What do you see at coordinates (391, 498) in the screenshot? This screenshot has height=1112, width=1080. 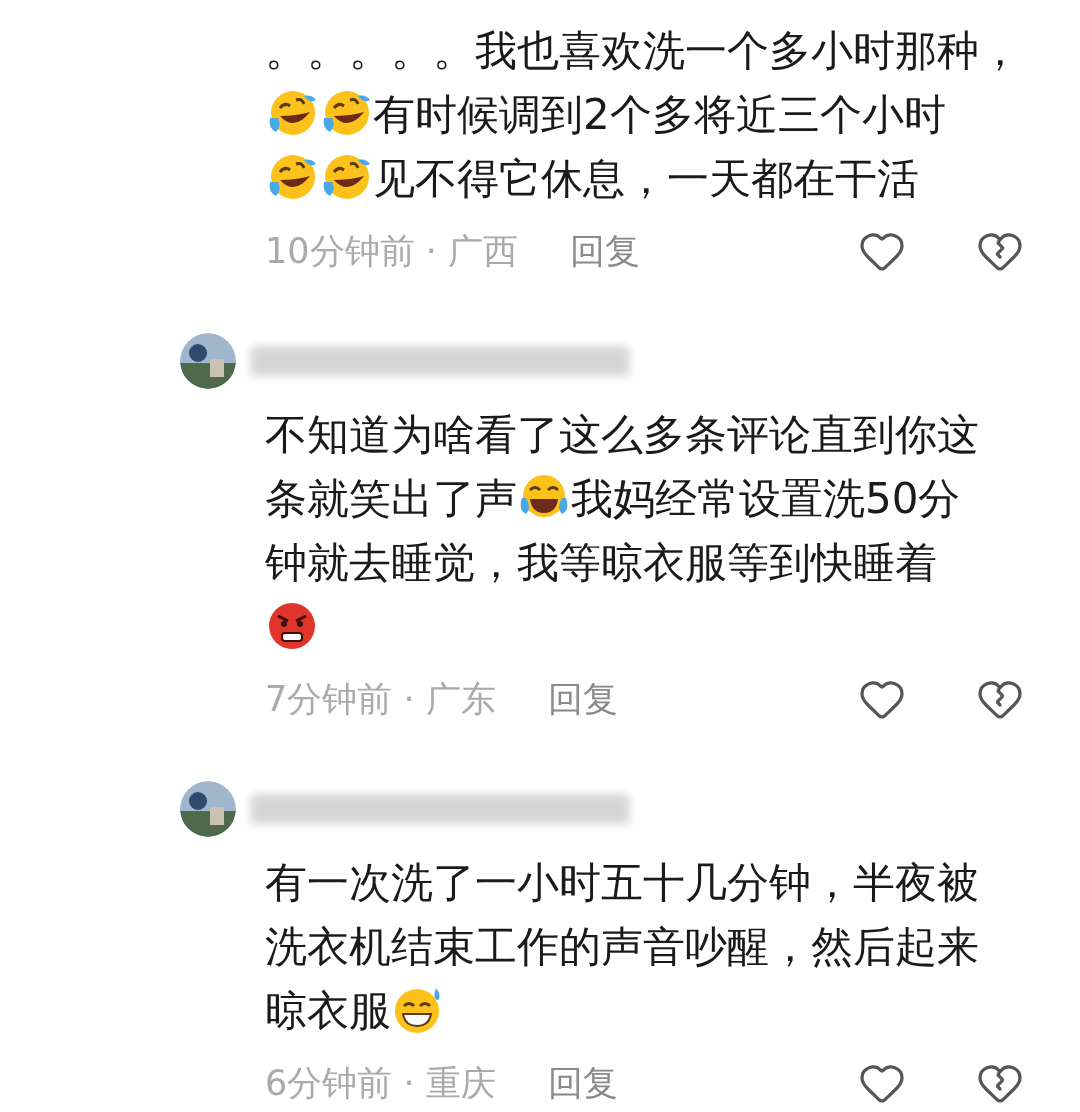 I see `comment-text: 条就笑出了声` at bounding box center [391, 498].